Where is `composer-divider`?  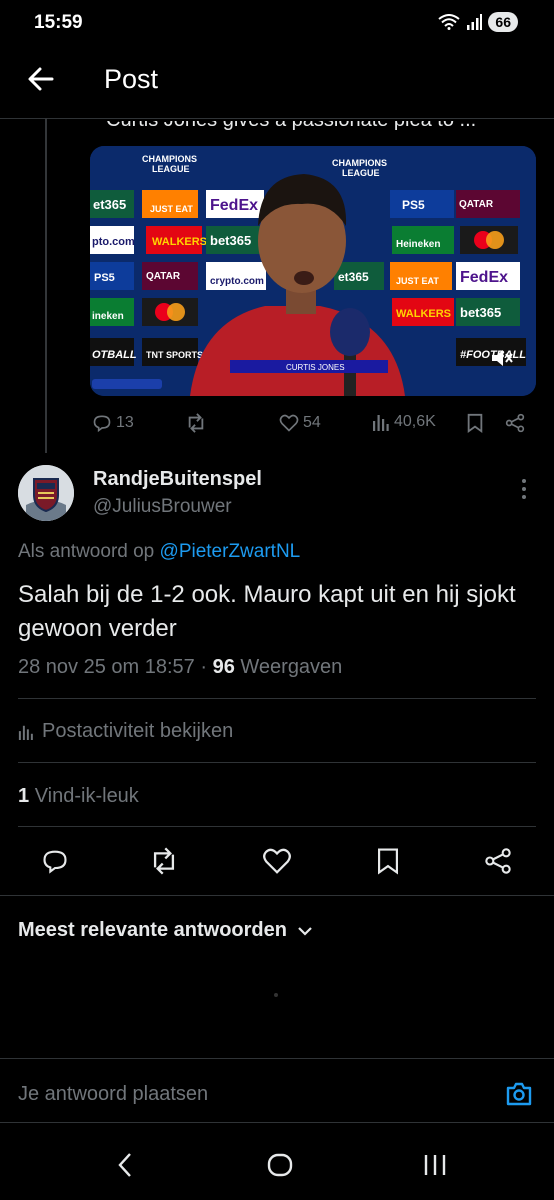 composer-divider is located at coordinates (277, 1058).